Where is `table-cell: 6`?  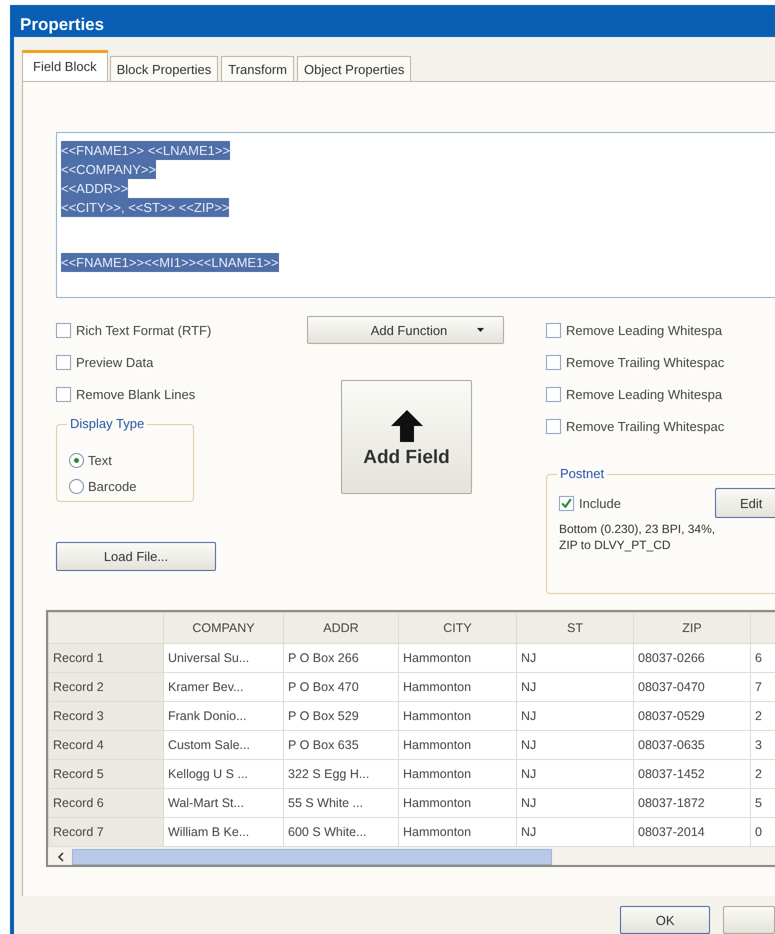 table-cell: 6 is located at coordinates (762, 658).